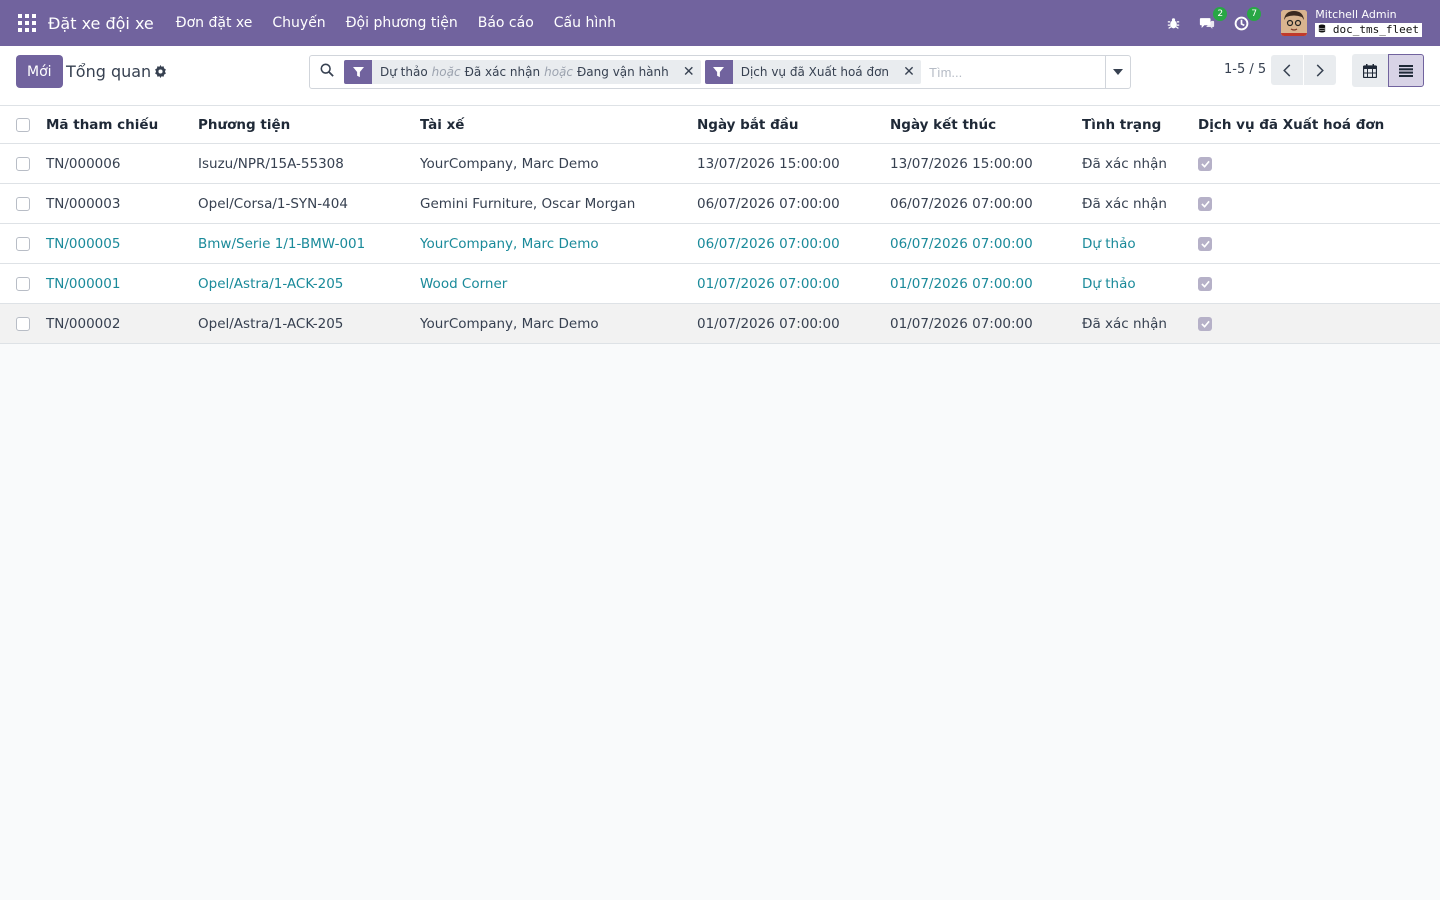 The height and width of the screenshot is (900, 1440). I want to click on end-date-cell: 13/07/2026 15:00:00, so click(961, 163).